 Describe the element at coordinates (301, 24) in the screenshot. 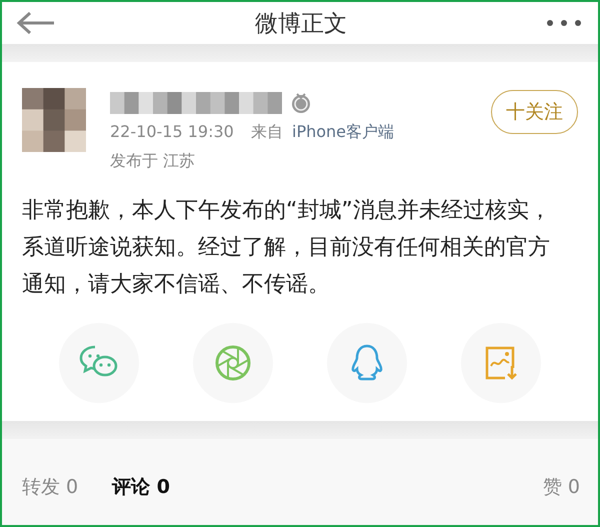

I see `page-title: 微博正文` at that location.